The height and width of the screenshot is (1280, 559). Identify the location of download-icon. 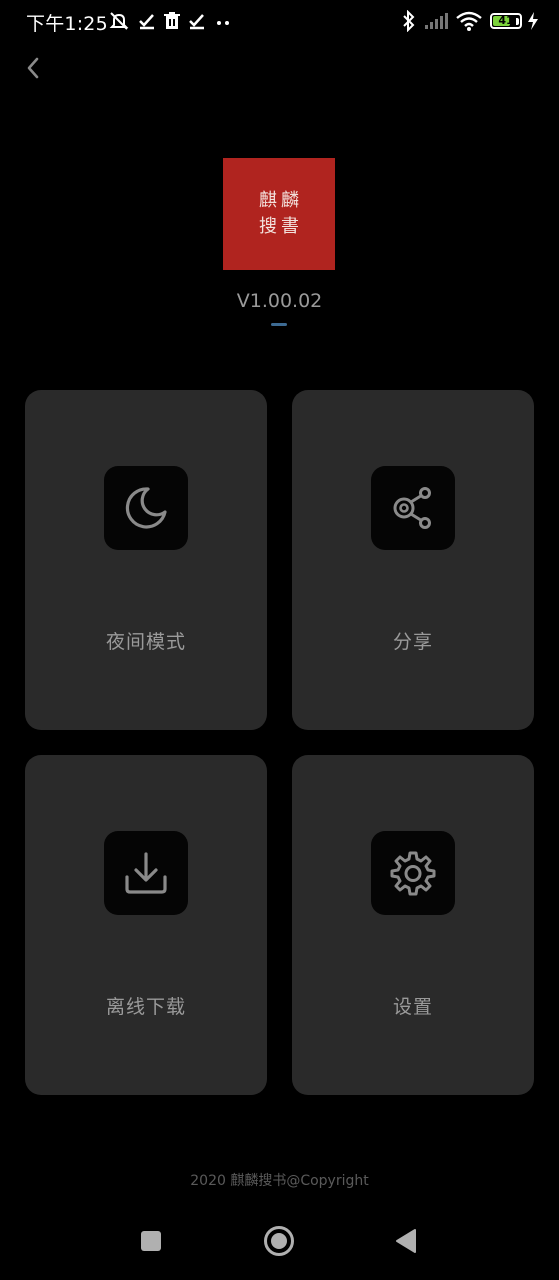
(146, 873).